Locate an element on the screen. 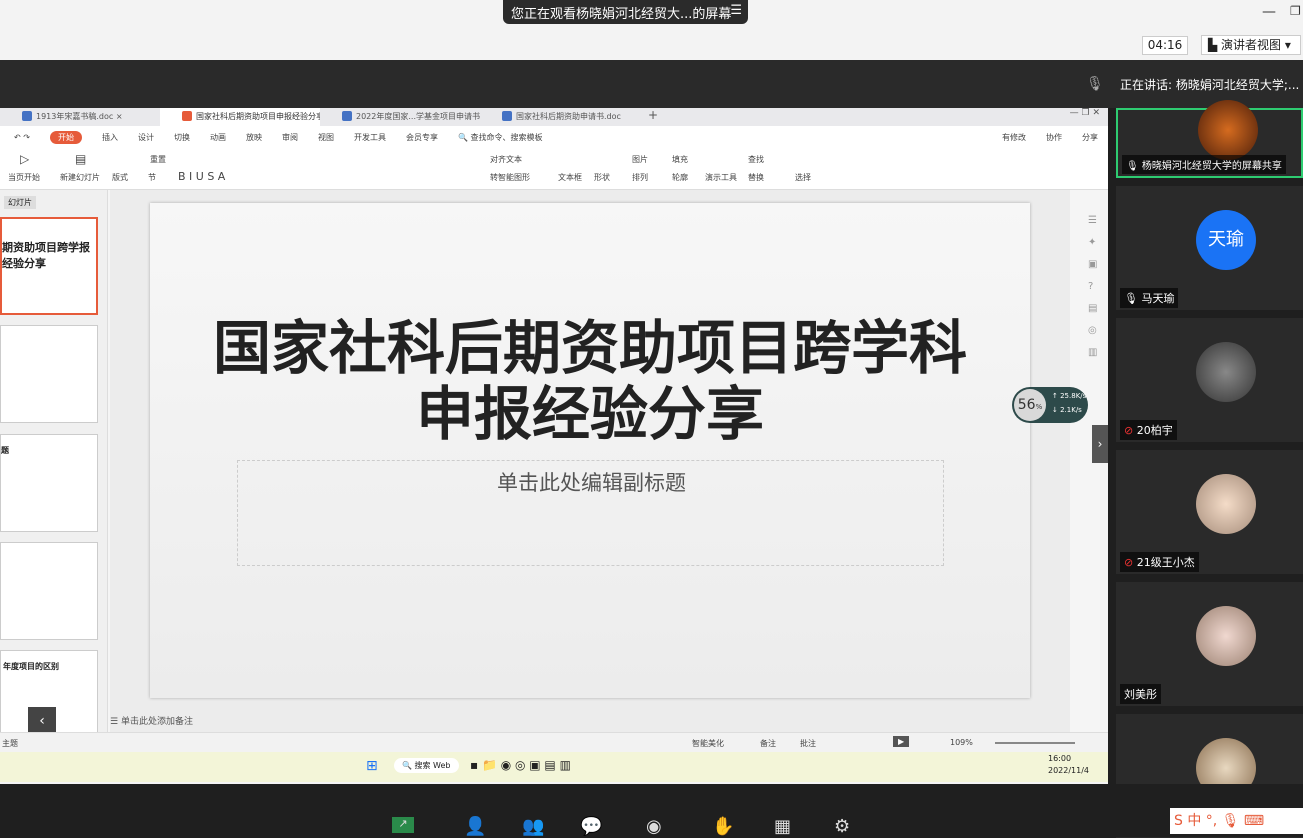 The image size is (1303, 838). slide-thumbnails: 幻灯片 期资助项目跨学报经验分享 题 年度项目的区别 ‹ is located at coordinates (54, 469).